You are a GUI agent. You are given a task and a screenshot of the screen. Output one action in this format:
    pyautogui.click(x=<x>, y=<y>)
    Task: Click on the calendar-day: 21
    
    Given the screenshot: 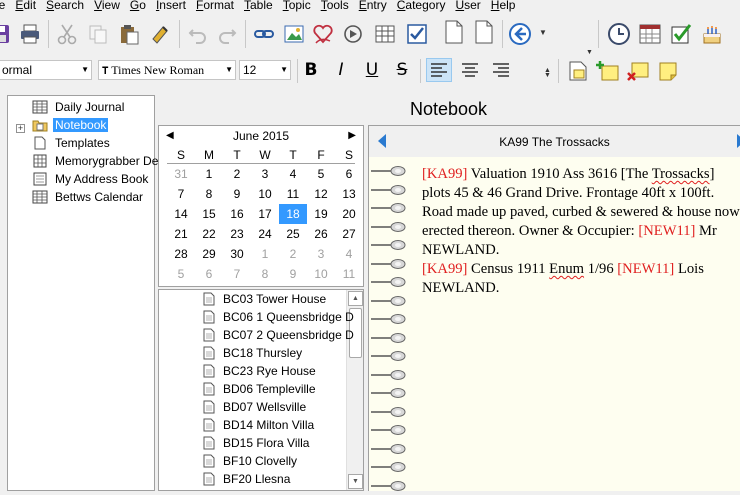 What is the action you would take?
    pyautogui.click(x=181, y=234)
    